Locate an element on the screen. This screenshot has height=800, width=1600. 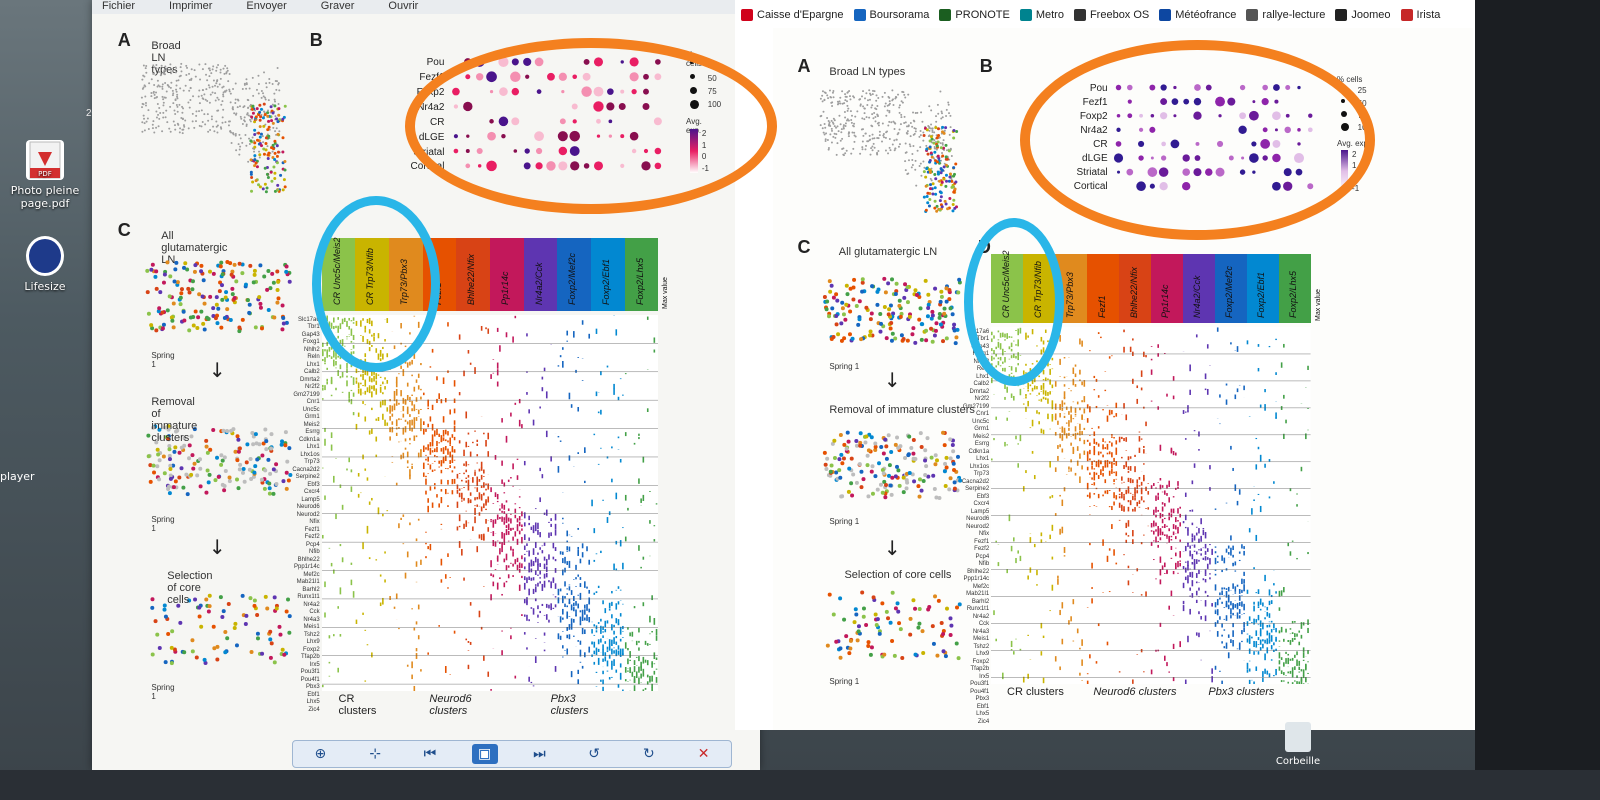
dotplot-row-label: Cortical is located at coordinates (1090, 187).